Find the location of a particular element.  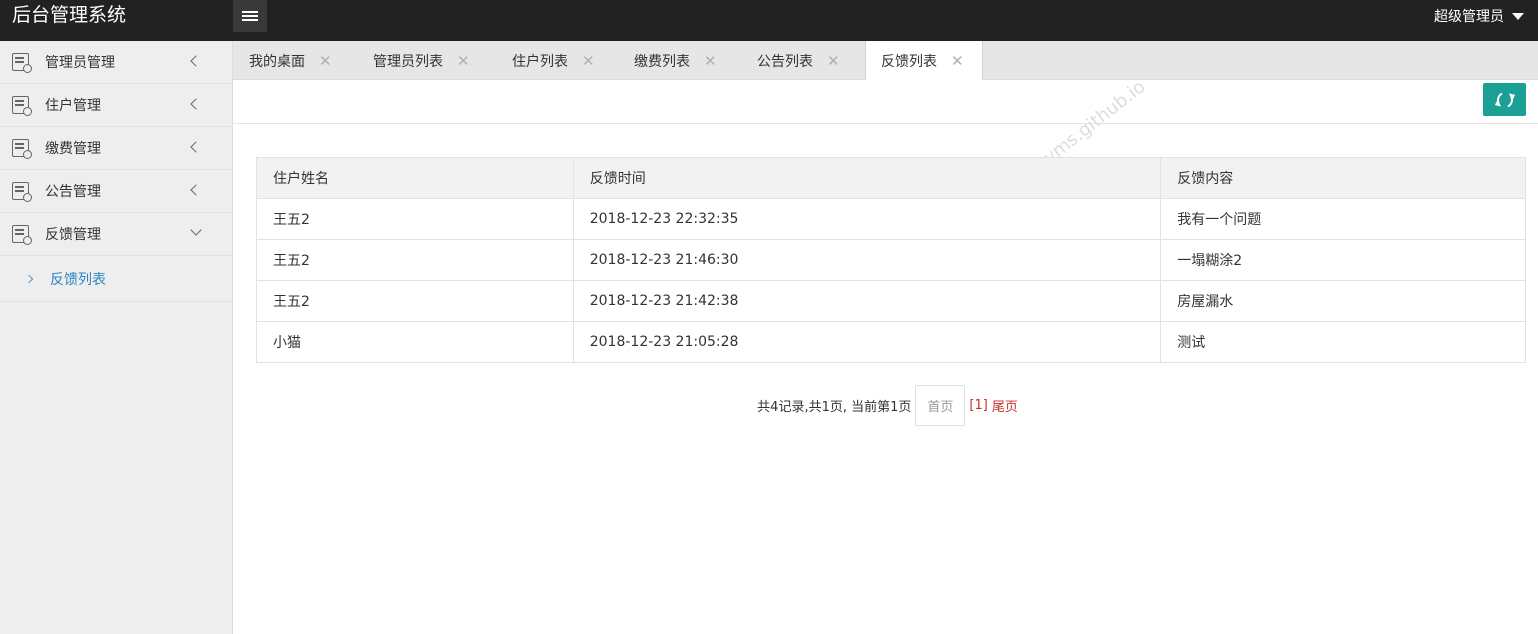

cell-content: 房屋漏水 is located at coordinates (1343, 301).